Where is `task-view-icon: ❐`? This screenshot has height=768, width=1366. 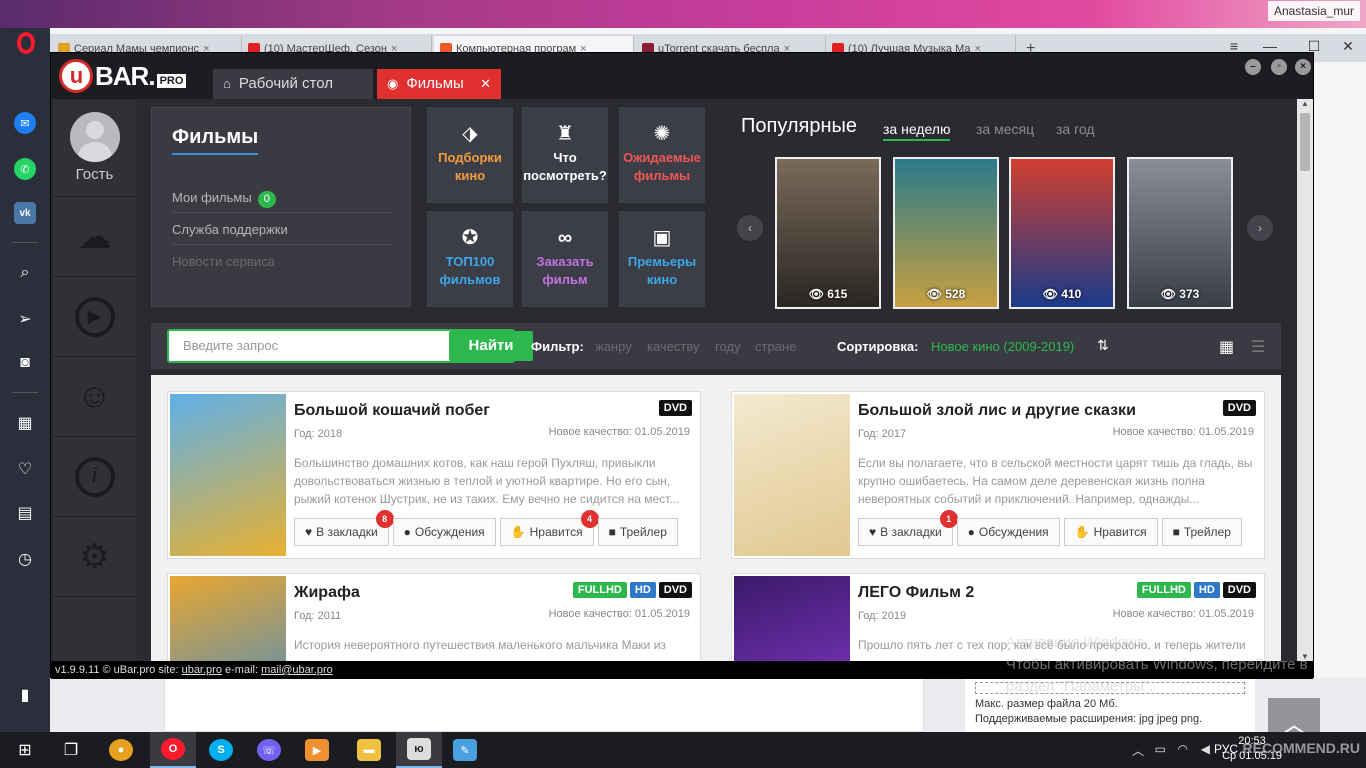 task-view-icon: ❐ is located at coordinates (71, 750).